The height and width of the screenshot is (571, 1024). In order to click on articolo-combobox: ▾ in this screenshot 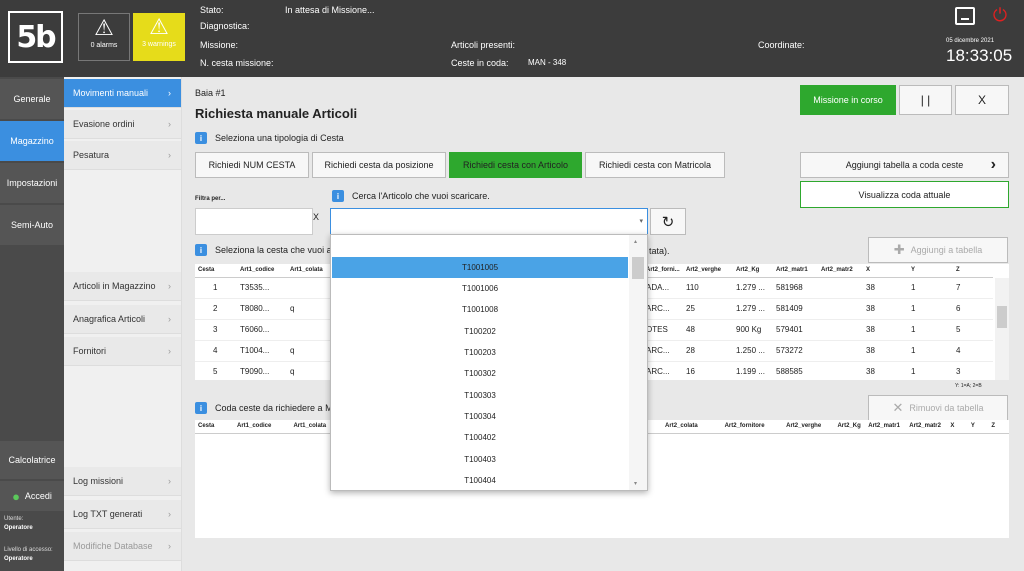, I will do `click(489, 221)`.